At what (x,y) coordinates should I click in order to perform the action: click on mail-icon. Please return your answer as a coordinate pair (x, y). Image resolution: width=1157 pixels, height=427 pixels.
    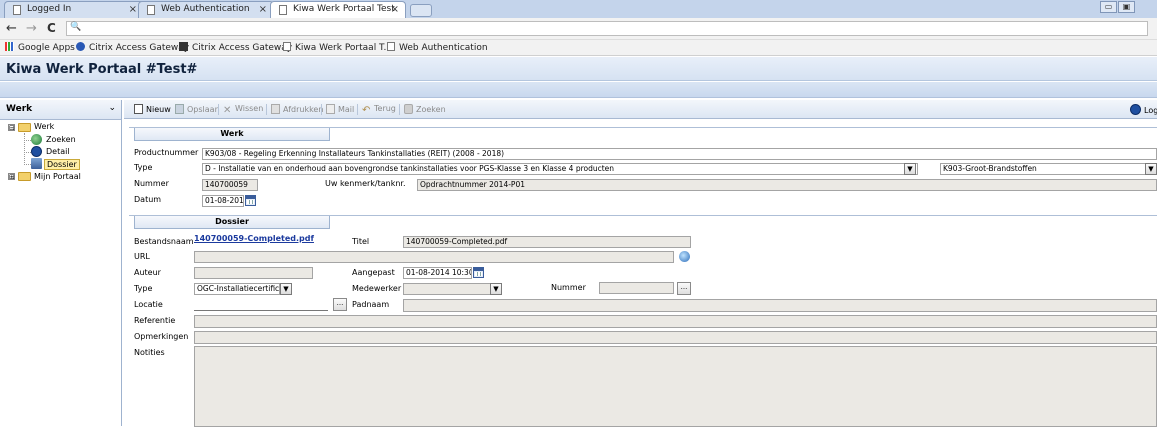
    Looking at the image, I should click on (330, 109).